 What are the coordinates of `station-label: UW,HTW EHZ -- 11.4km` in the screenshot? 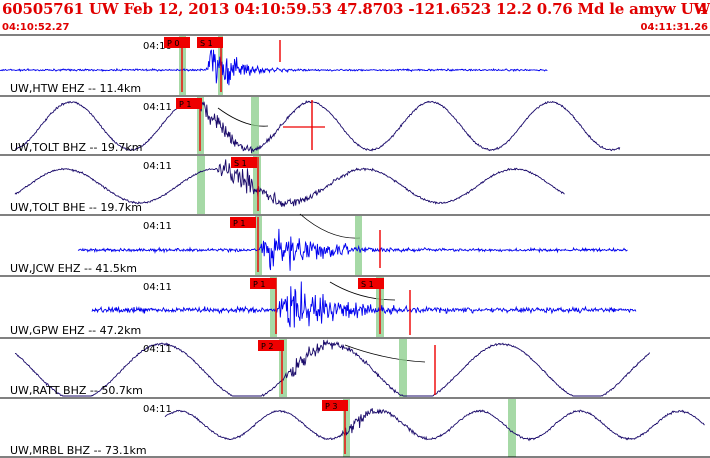 It's located at (75, 88).